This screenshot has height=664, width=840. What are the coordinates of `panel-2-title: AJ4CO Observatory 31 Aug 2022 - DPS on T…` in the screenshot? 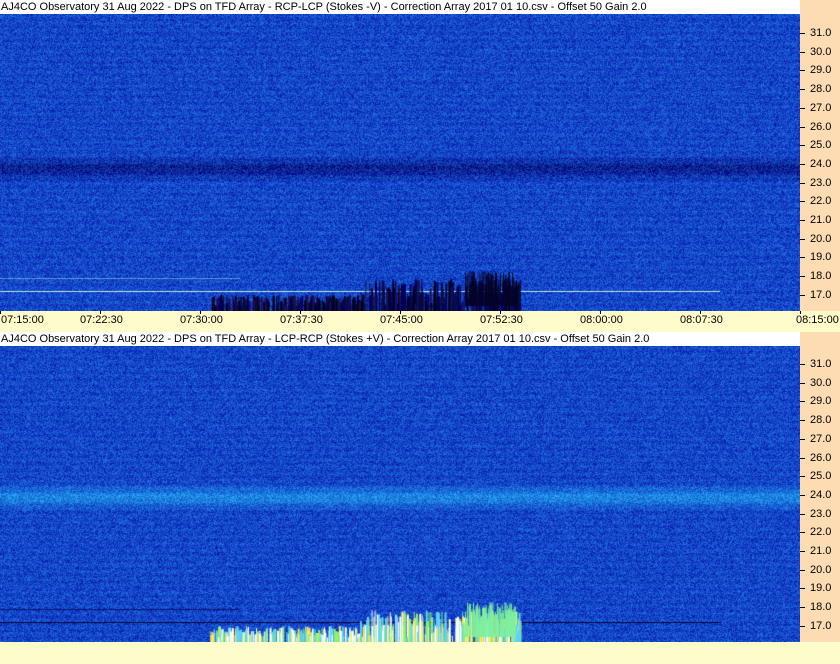 It's located at (400, 339).